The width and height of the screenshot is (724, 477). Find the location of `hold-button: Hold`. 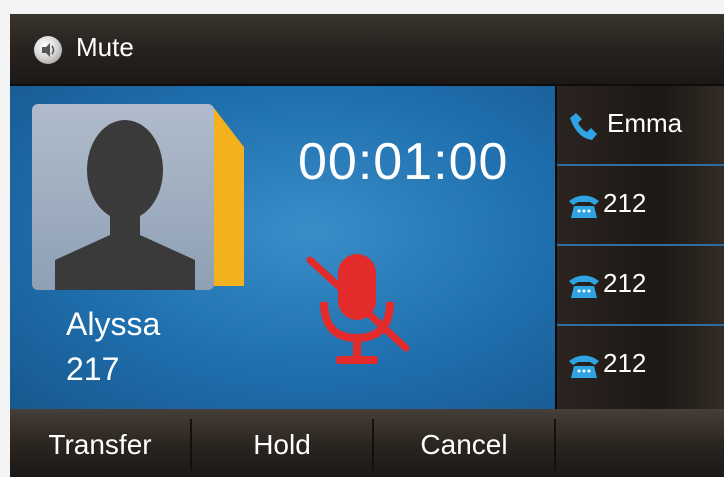

hold-button: Hold is located at coordinates (282, 443).